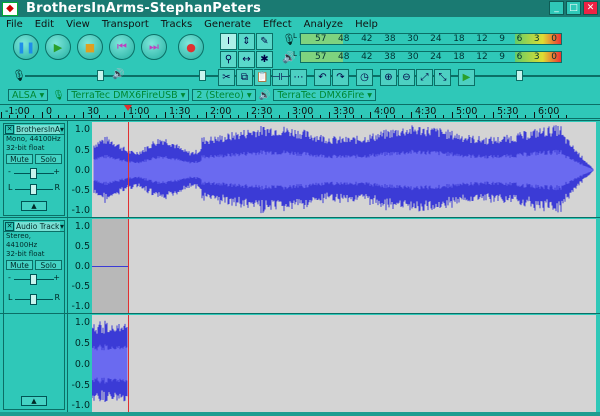 This screenshot has height=416, width=600. What do you see at coordinates (406, 77) in the screenshot?
I see `zoom-out-button: ⊖` at bounding box center [406, 77].